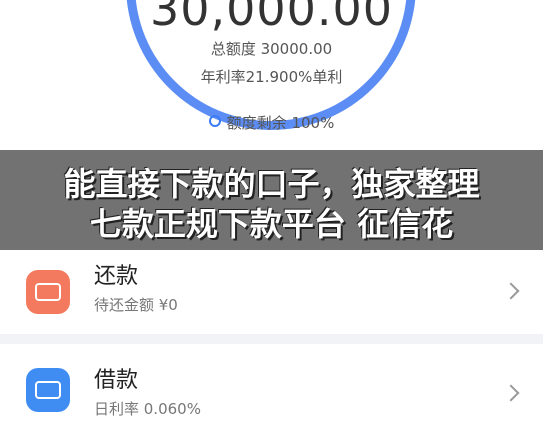 This screenshot has width=543, height=428. Describe the element at coordinates (271, 224) in the screenshot. I see `overlay-headline-2: 七款正规下款平台 征信花` at that location.